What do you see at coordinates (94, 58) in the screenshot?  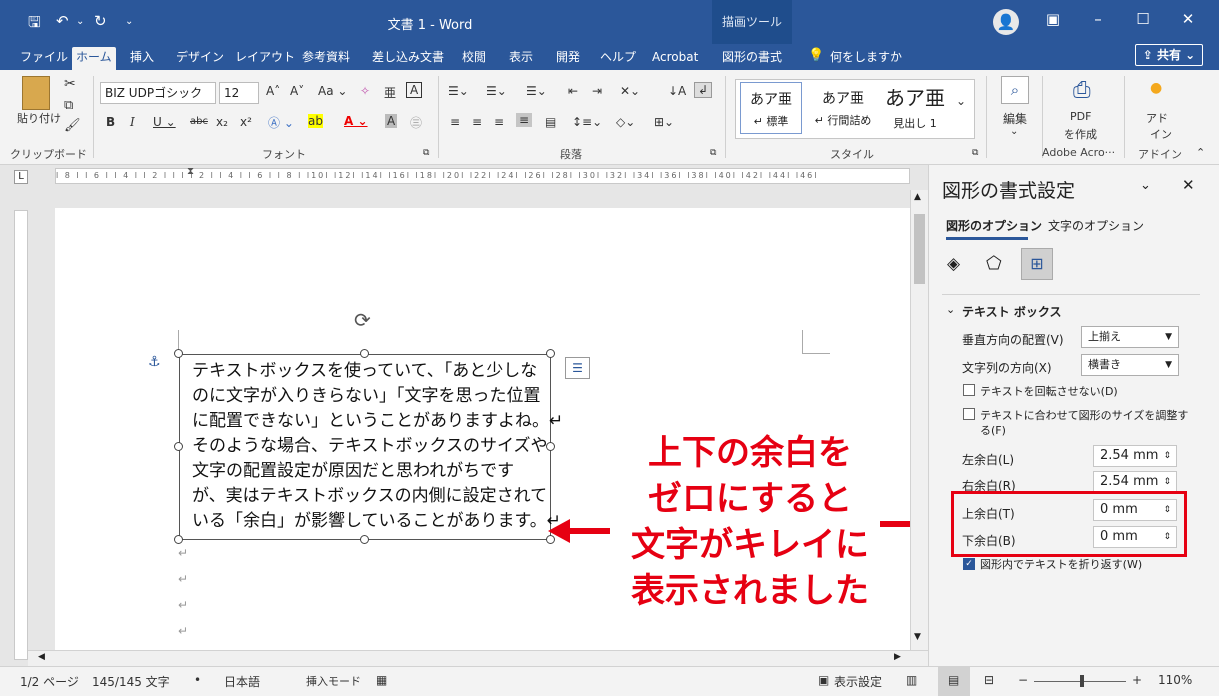 I see `tab-home: ホーム` at bounding box center [94, 58].